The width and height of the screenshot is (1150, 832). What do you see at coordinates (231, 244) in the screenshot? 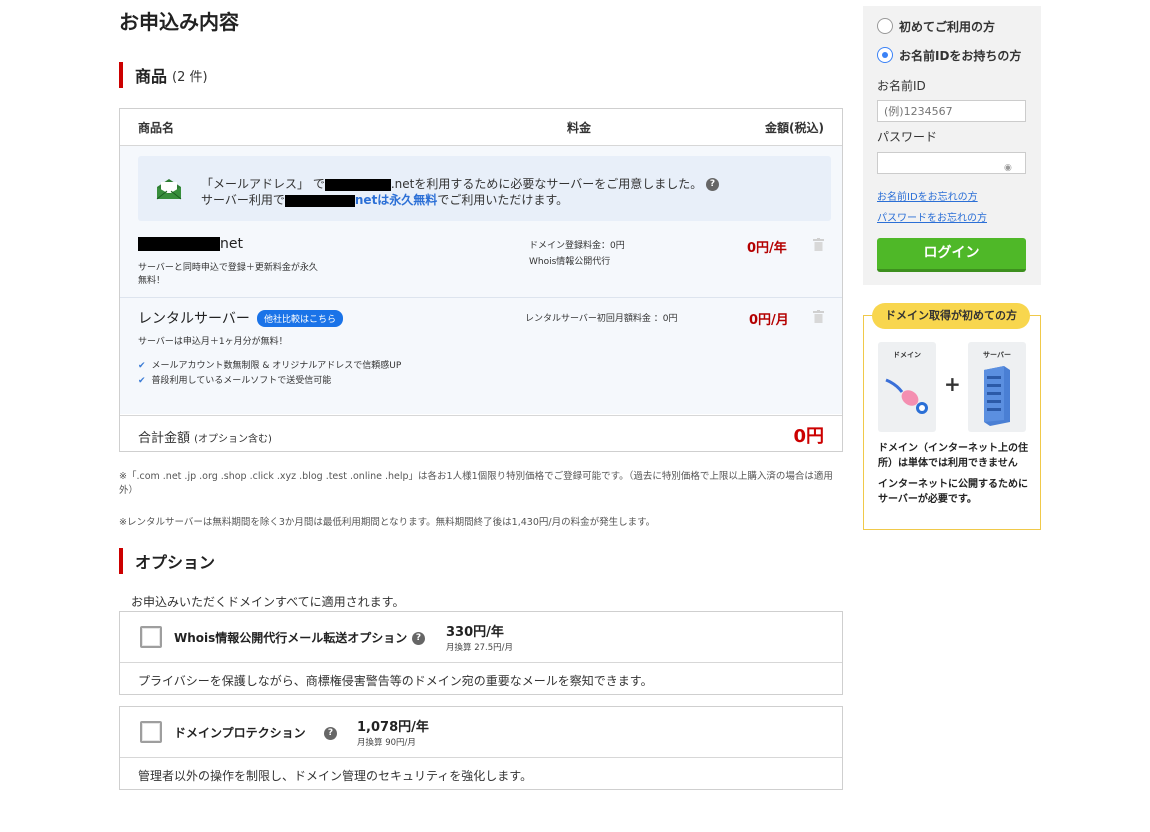
I see `domain-name-suffix: net` at bounding box center [231, 244].